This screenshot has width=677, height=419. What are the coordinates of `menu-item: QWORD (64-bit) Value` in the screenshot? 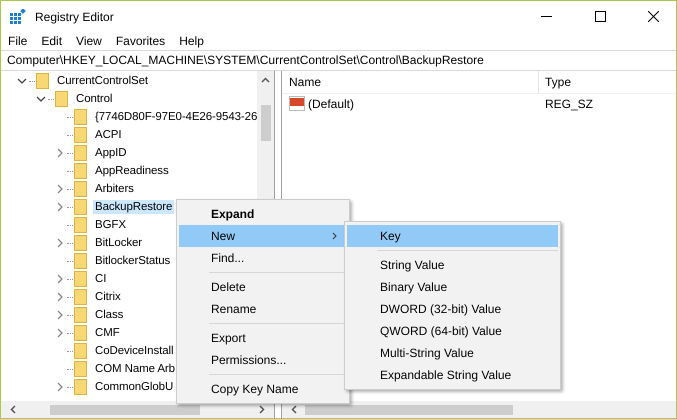 It's located at (452, 331).